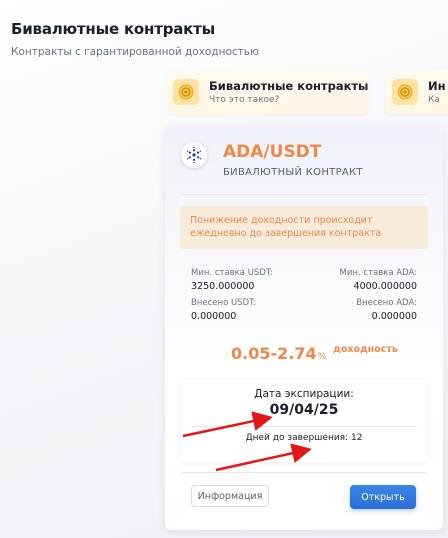 The width and height of the screenshot is (448, 538). Describe the element at coordinates (394, 316) in the screenshot. I see `deposited-ada-value: 0.000000` at that location.